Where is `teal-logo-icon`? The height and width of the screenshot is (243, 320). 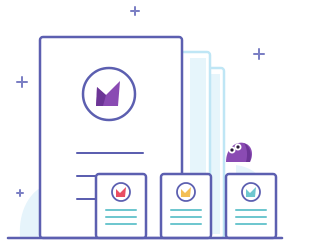 teal-logo-icon is located at coordinates (251, 192).